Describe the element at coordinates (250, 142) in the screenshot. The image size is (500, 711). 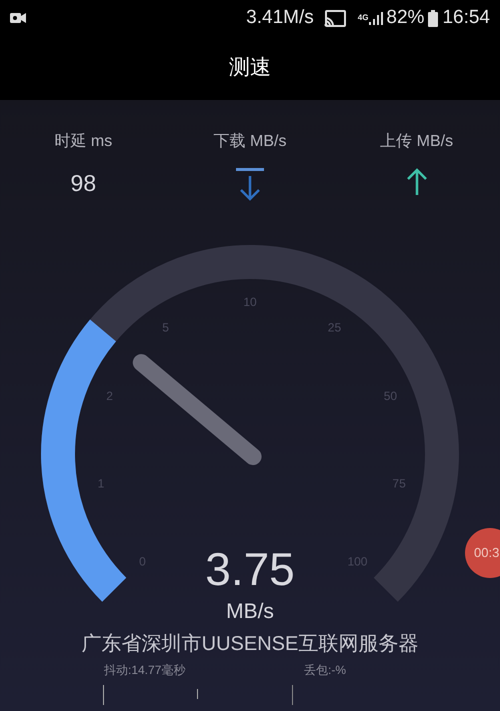
I see `metric-label: 下载 MB/s` at that location.